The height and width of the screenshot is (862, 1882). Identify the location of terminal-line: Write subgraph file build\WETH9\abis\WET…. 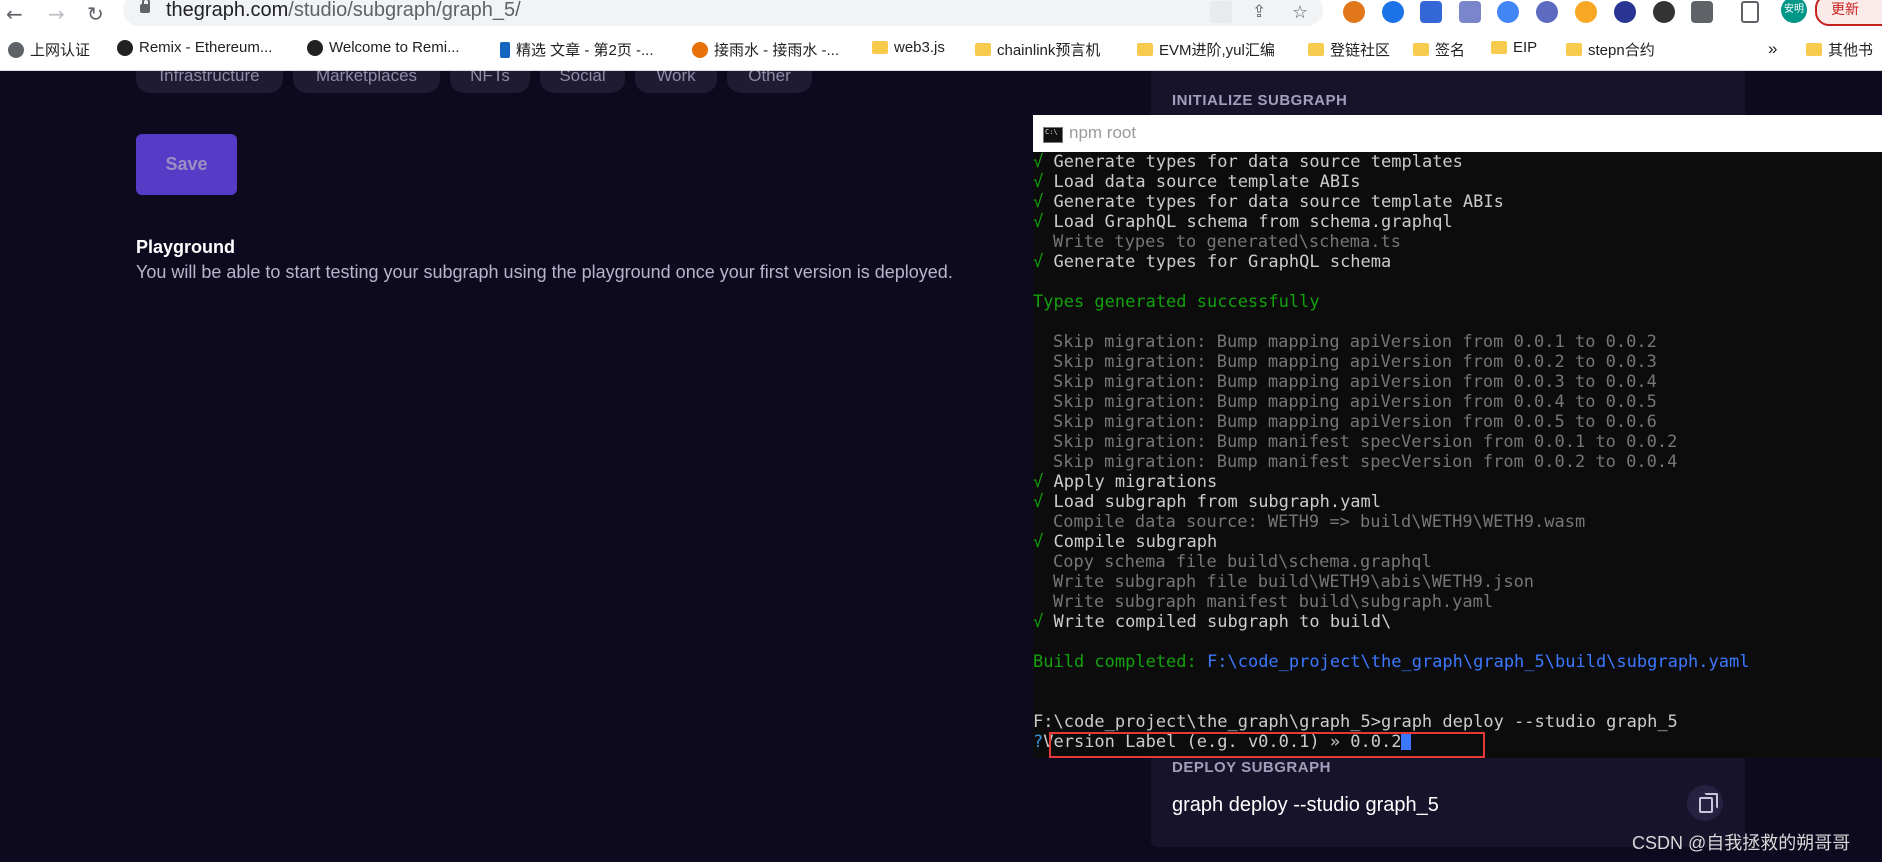
(1294, 582).